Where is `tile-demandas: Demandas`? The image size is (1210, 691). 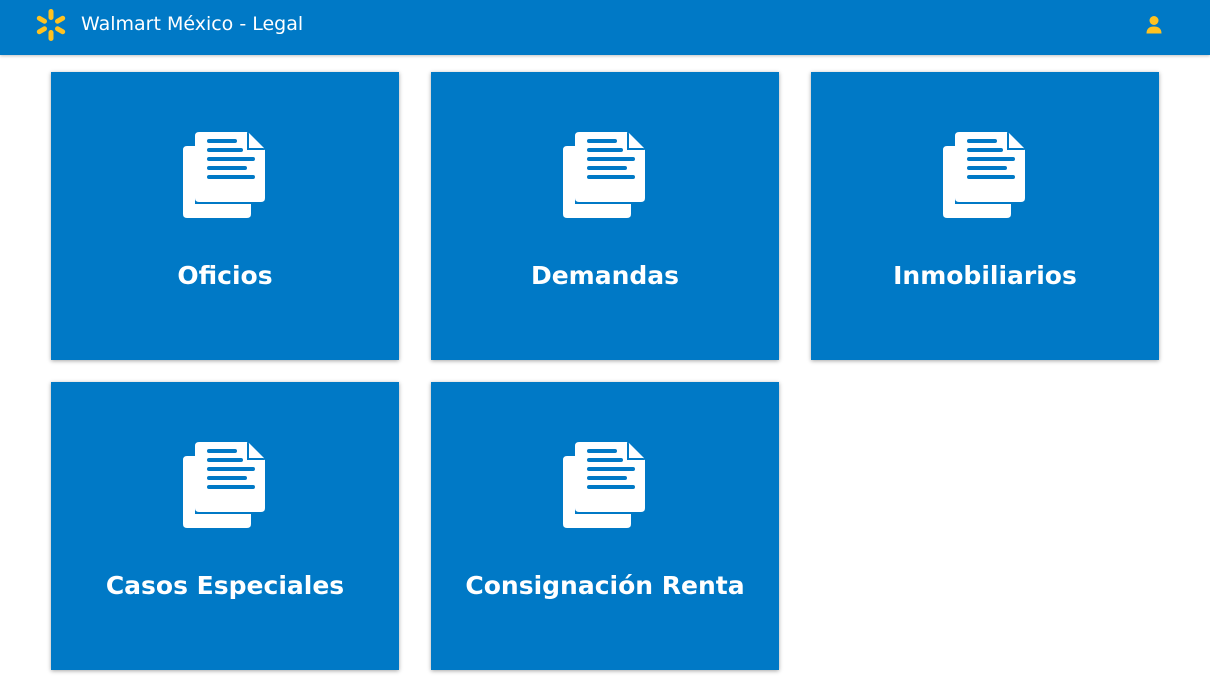 tile-demandas: Demandas is located at coordinates (605, 216).